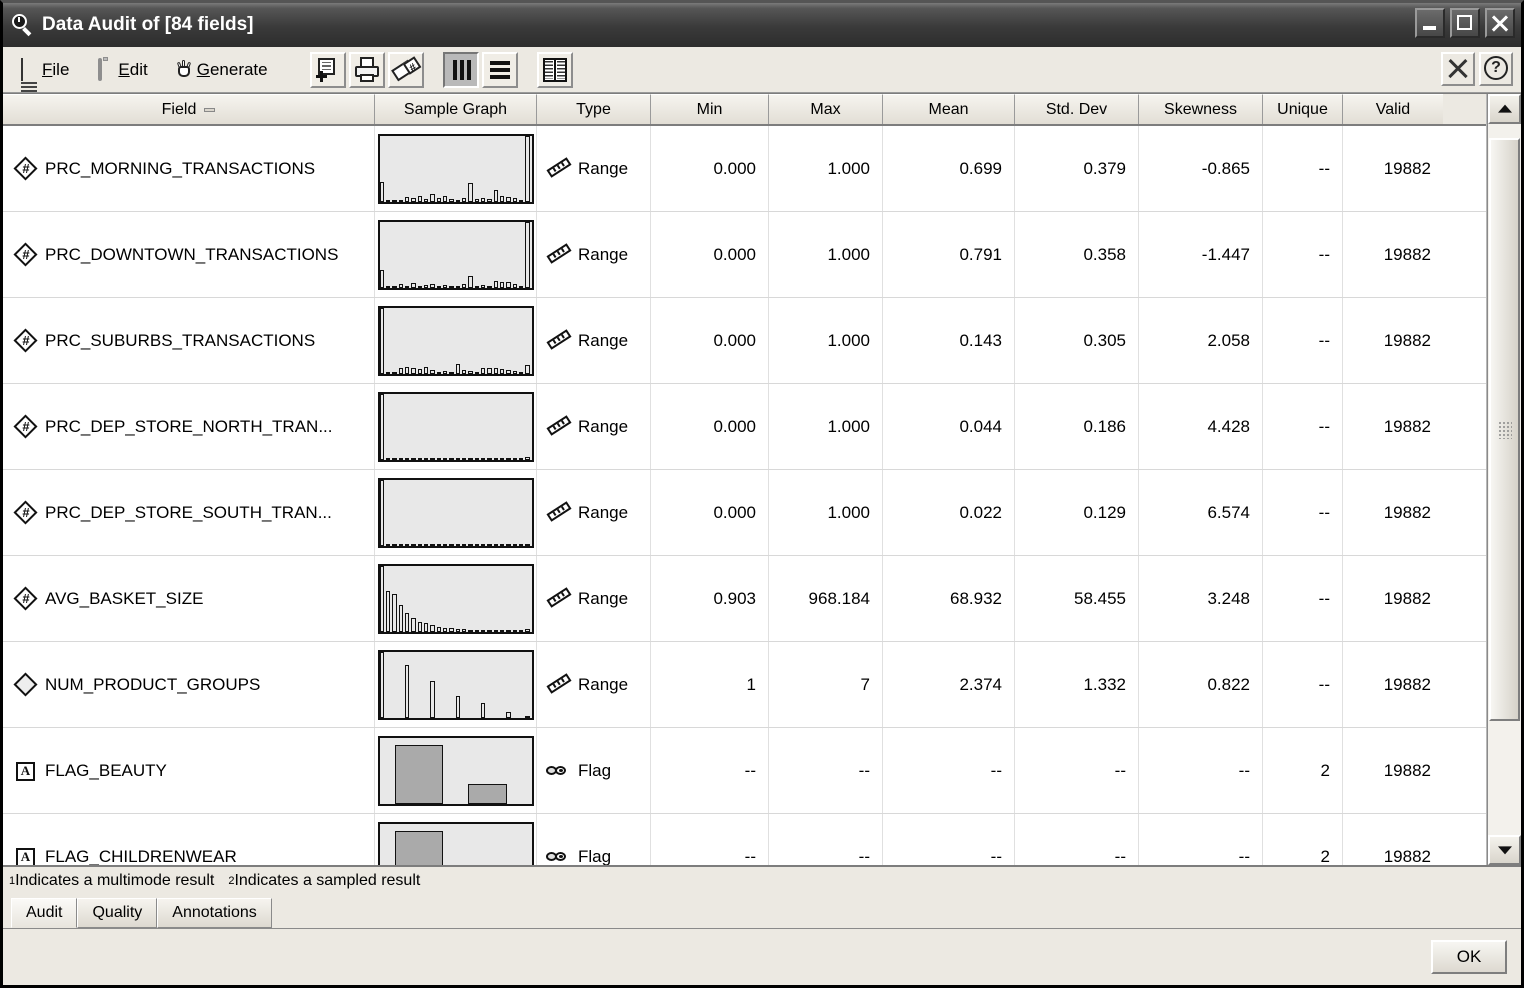 This screenshot has width=1524, height=988. What do you see at coordinates (1504, 850) in the screenshot?
I see `scroll-down-button` at bounding box center [1504, 850].